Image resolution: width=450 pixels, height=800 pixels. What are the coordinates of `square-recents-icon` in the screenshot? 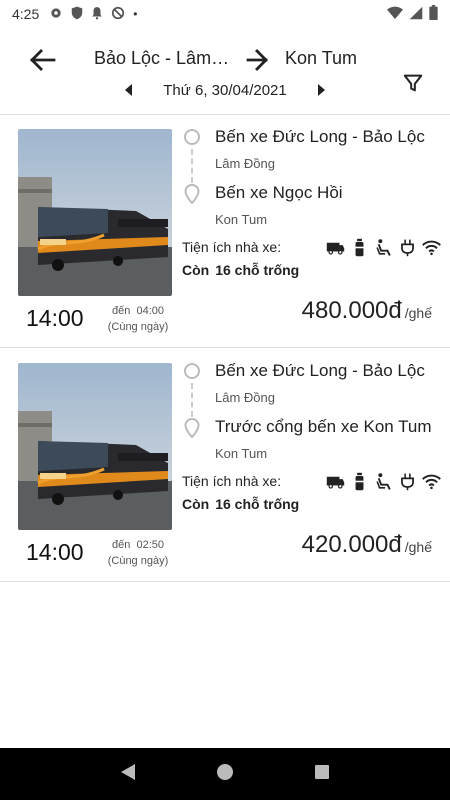 It's located at (322, 771).